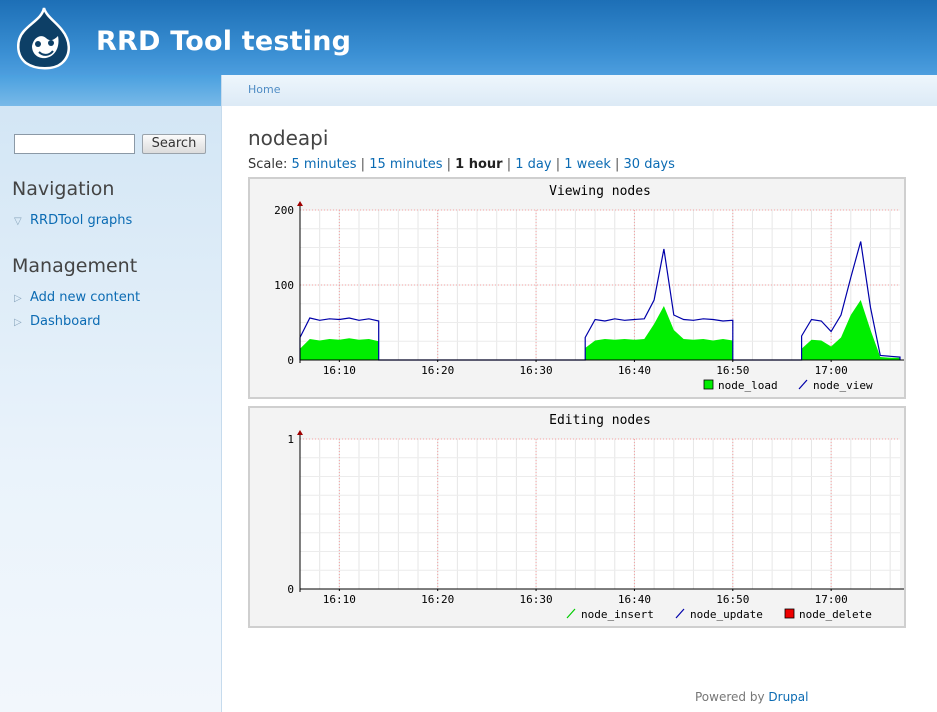  What do you see at coordinates (223, 41) in the screenshot?
I see `site-name: RRD Tool testing` at bounding box center [223, 41].